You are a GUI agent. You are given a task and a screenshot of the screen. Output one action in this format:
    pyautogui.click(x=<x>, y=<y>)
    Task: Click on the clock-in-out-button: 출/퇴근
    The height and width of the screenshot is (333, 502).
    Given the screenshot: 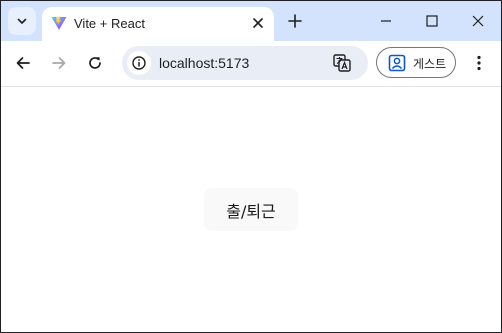 What is the action you would take?
    pyautogui.click(x=251, y=209)
    